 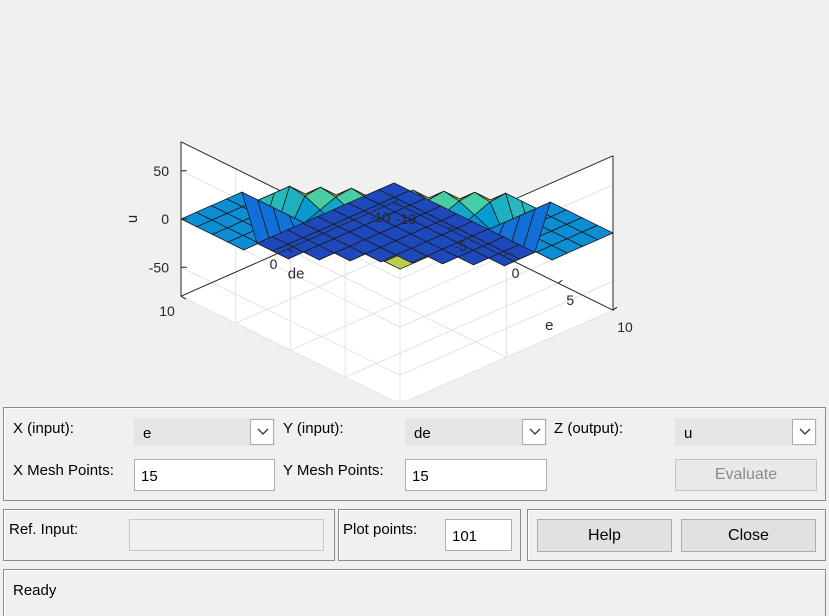 What do you see at coordinates (380, 217) in the screenshot?
I see `y-tick-label: -10` at bounding box center [380, 217].